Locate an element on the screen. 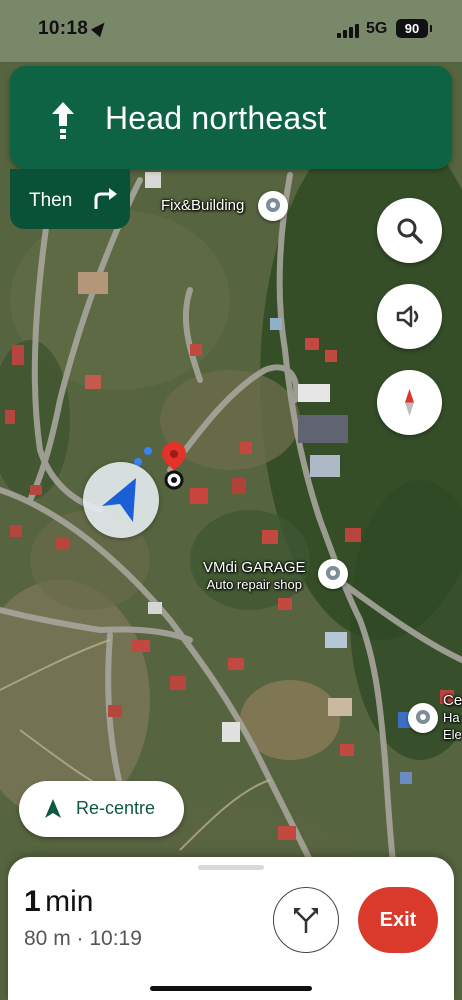  place-label-vmdi-garage: VMdi GARAGE Auto repair shop is located at coordinates (254, 576).